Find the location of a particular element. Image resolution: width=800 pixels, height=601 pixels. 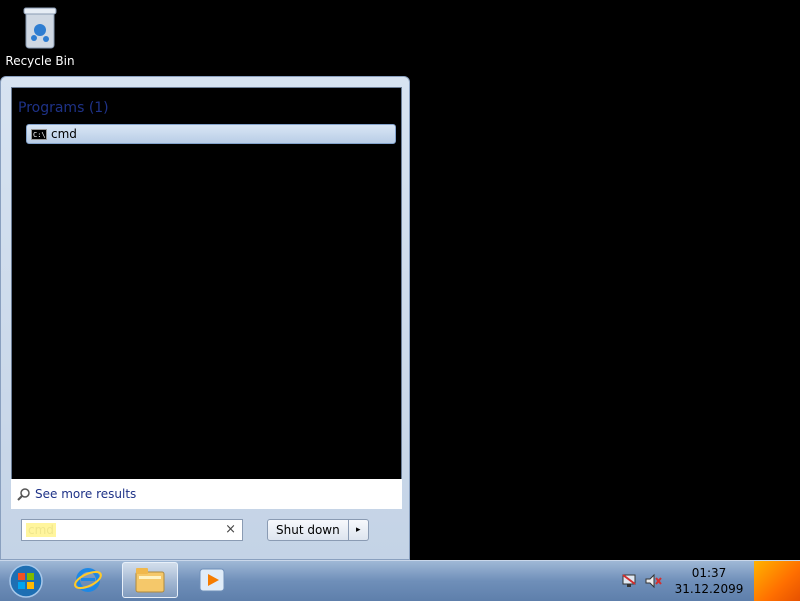

system-tray is located at coordinates (644, 581).